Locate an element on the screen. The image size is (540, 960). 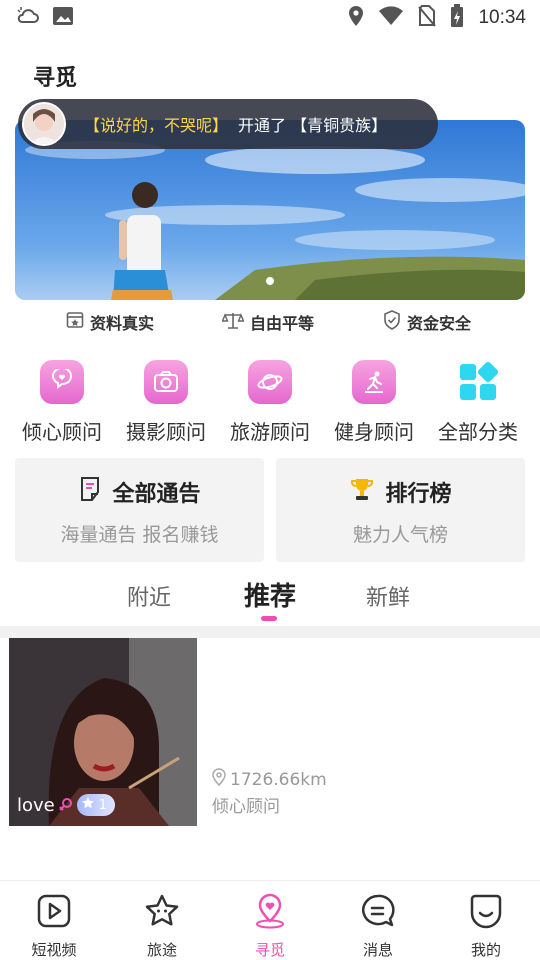
avatar is located at coordinates (44, 124).